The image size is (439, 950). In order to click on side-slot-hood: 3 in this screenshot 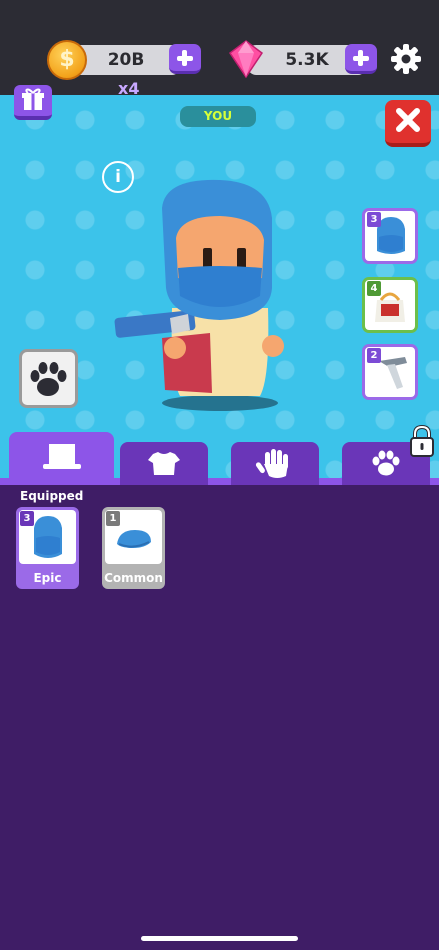, I will do `click(390, 236)`.